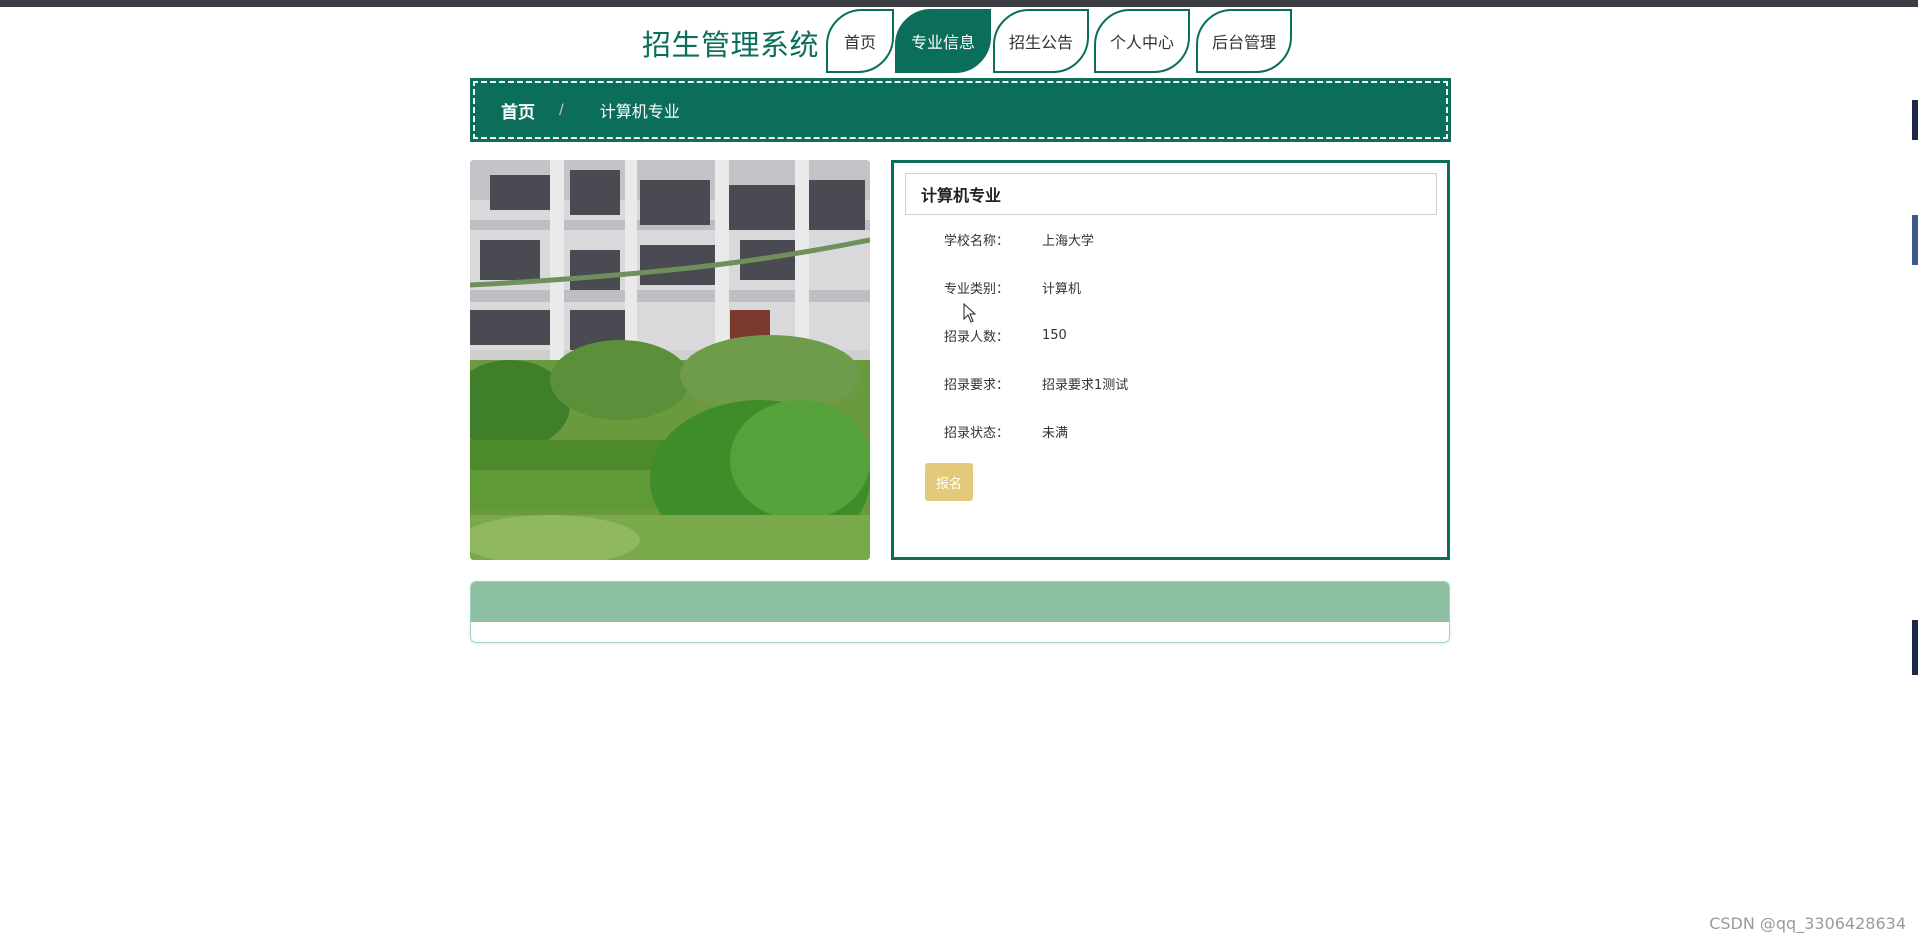  I want to click on field-value: 招录要求1测试, so click(1085, 385).